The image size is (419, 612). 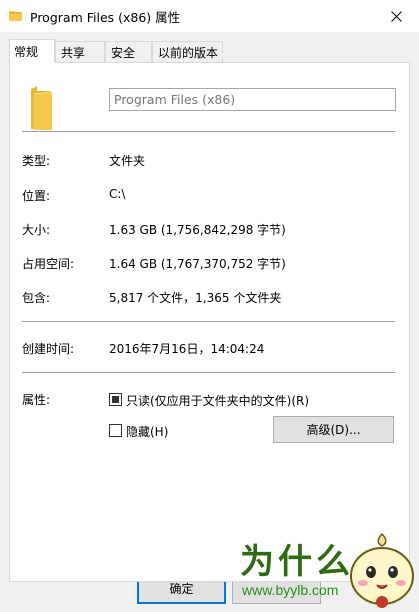 I want to click on type-label: 类型:, so click(x=36, y=161).